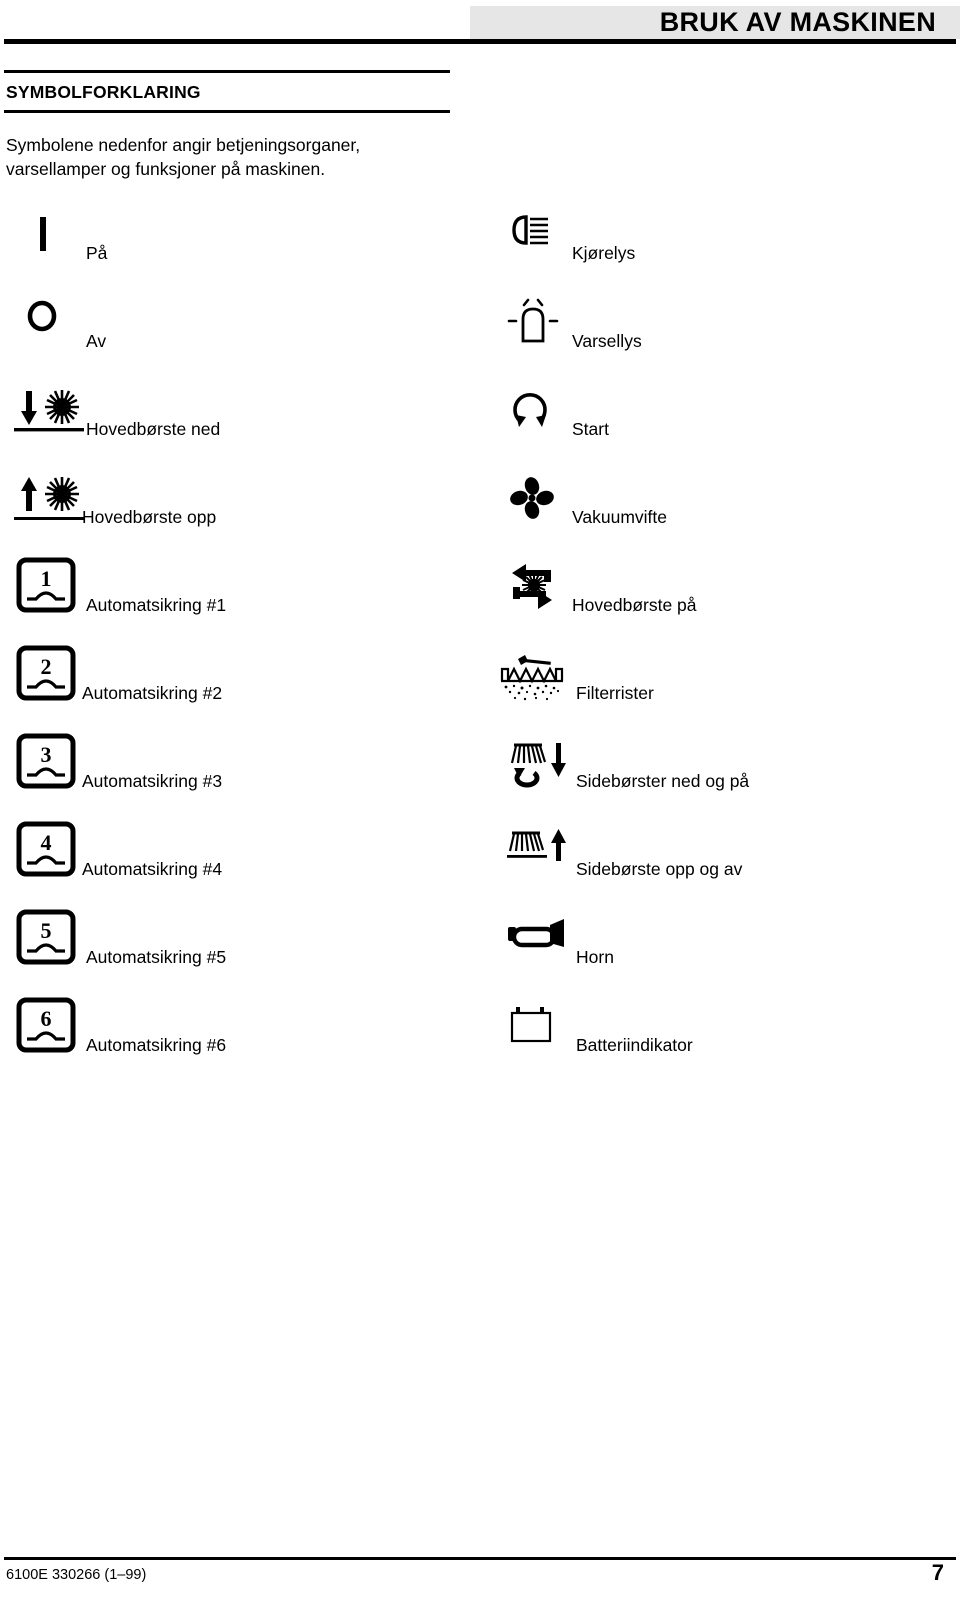 This screenshot has height=1605, width=960. Describe the element at coordinates (243, 425) in the screenshot. I see `symbol-row: Hovedbørste ned` at that location.